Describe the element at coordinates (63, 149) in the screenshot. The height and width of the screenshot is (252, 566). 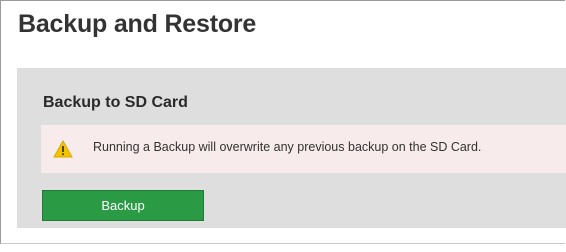
I see `warning-triangle-icon` at that location.